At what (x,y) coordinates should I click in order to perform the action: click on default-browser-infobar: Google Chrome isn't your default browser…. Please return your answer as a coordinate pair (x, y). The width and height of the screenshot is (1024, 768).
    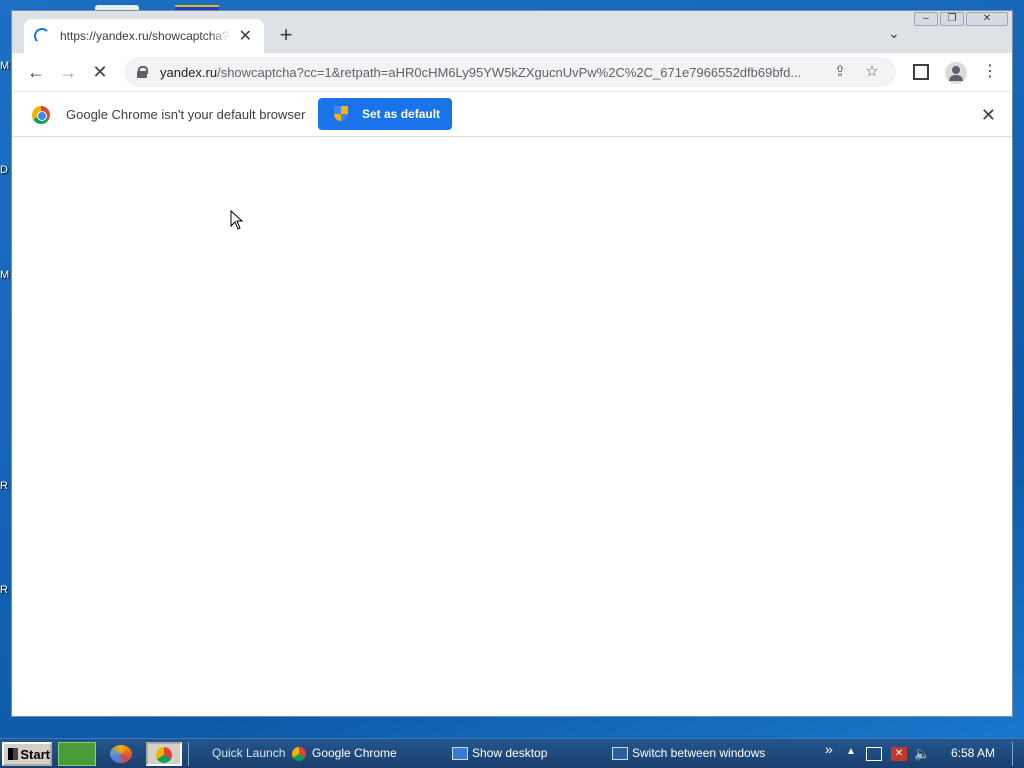
    Looking at the image, I should click on (512, 114).